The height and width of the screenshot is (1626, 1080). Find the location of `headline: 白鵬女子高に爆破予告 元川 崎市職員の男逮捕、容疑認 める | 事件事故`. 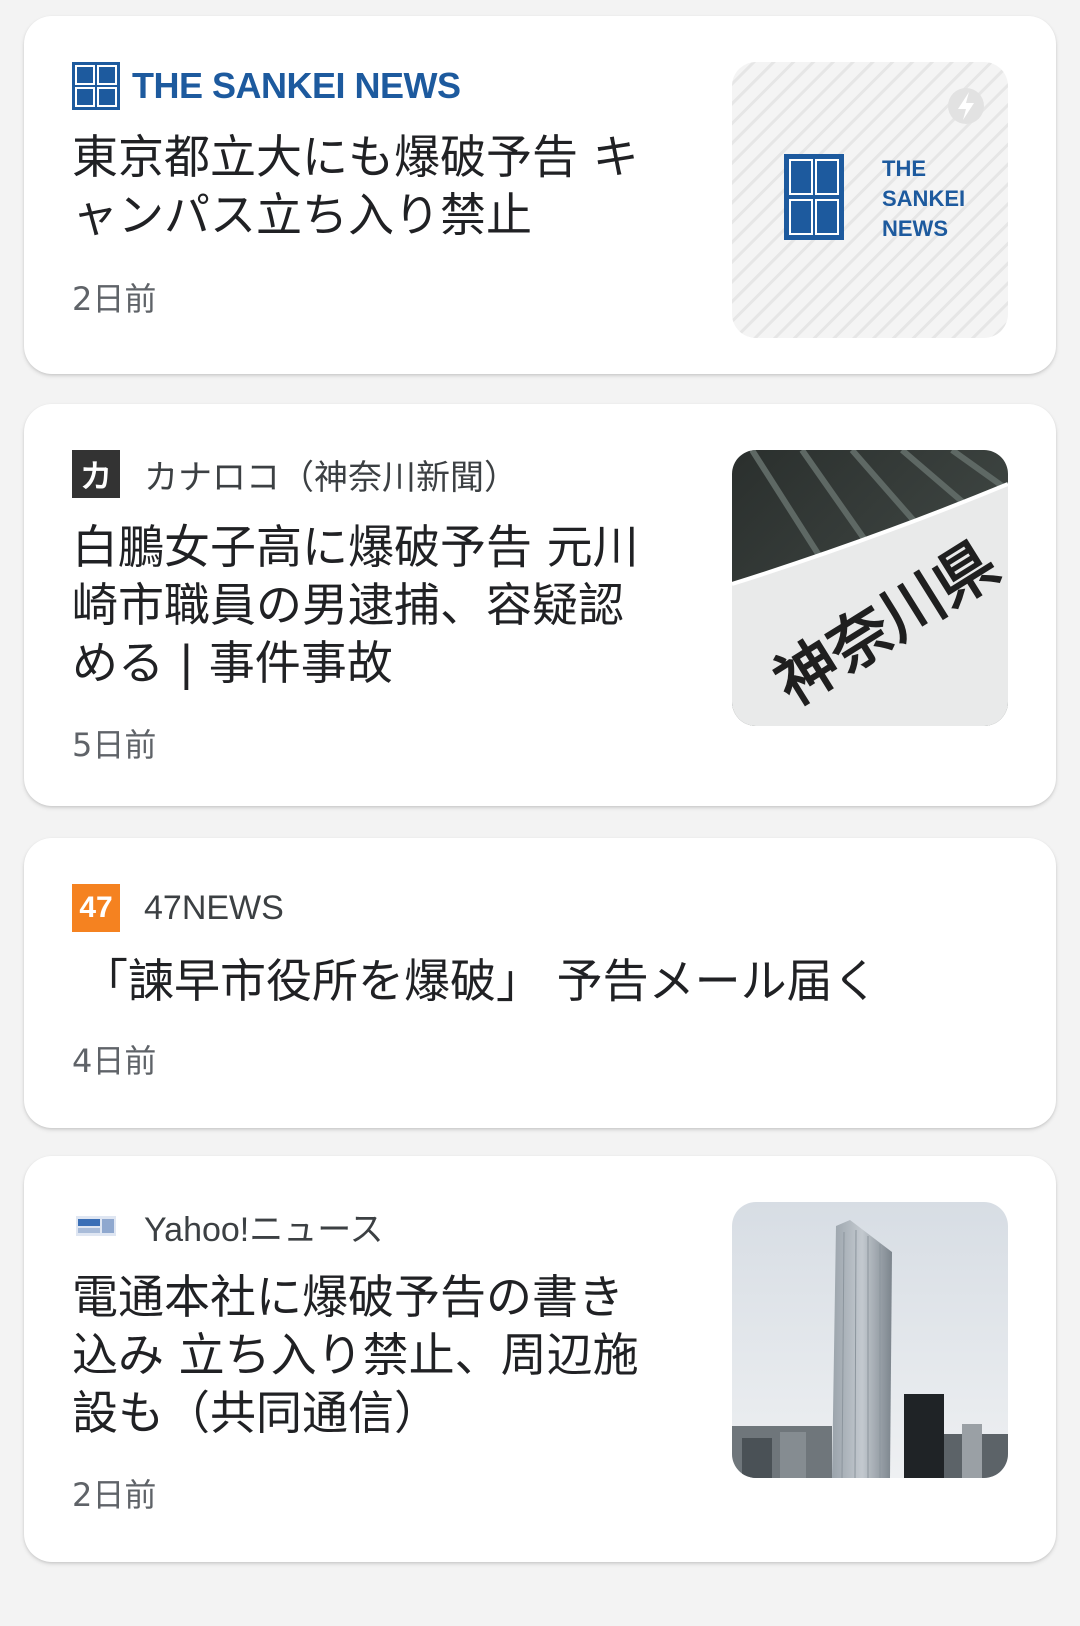

headline: 白鵬女子高に爆破予告 元川 崎市職員の男逮捕、容疑認 める | 事件事故 is located at coordinates (355, 605).